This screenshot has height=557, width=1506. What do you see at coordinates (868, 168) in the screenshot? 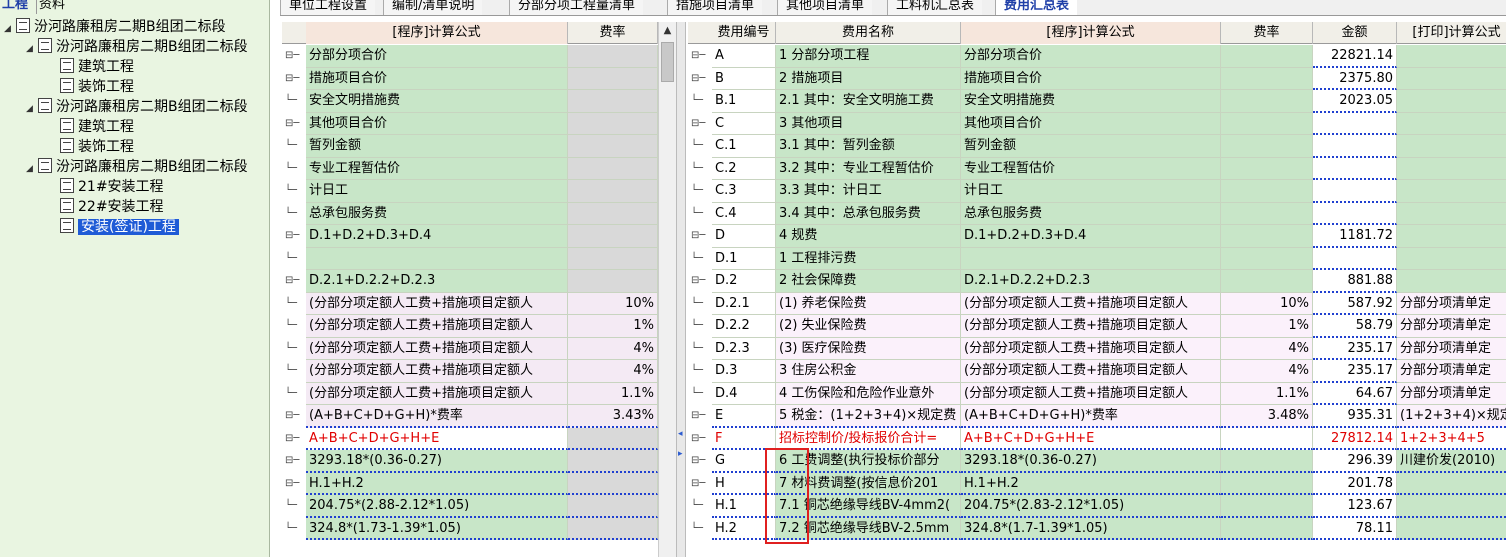
I see `fee-name-cell: 3.2 其中：专业工程暂估价` at bounding box center [868, 168].